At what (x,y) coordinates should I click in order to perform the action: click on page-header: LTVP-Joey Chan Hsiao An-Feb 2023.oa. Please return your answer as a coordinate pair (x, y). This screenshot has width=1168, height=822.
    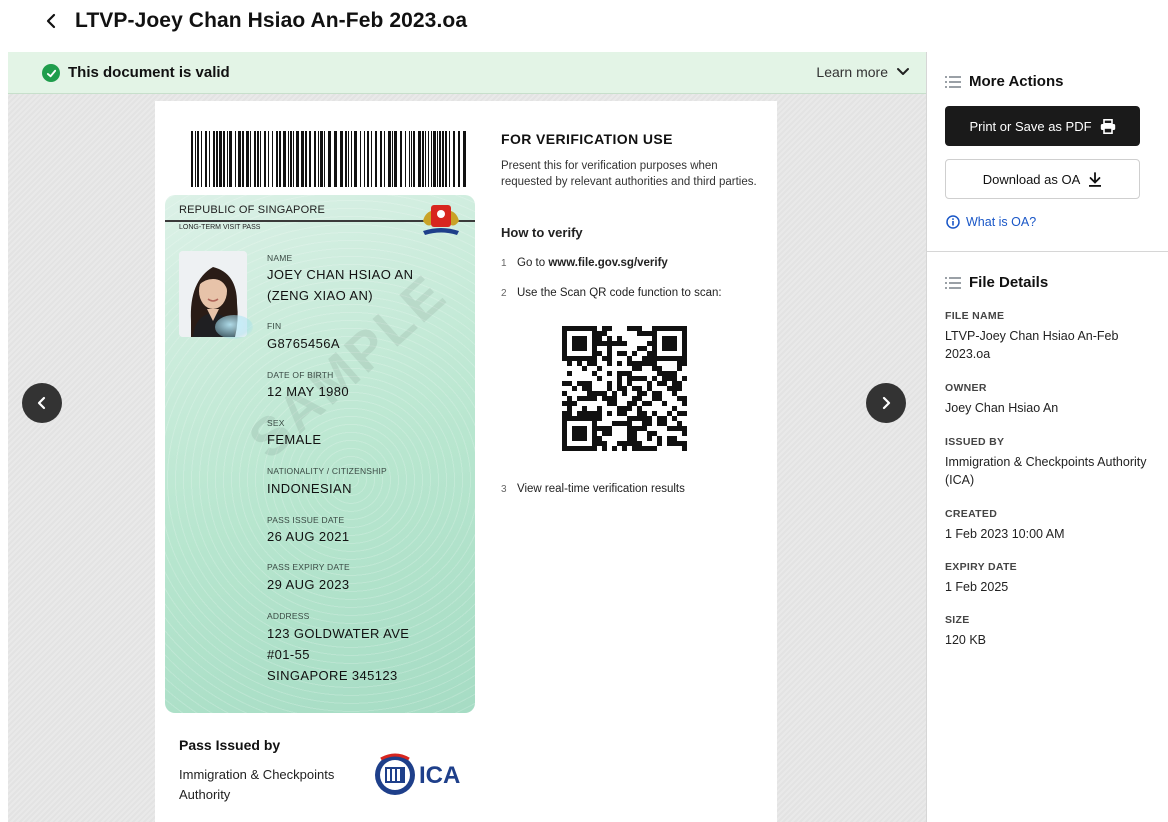
    Looking at the image, I should click on (584, 22).